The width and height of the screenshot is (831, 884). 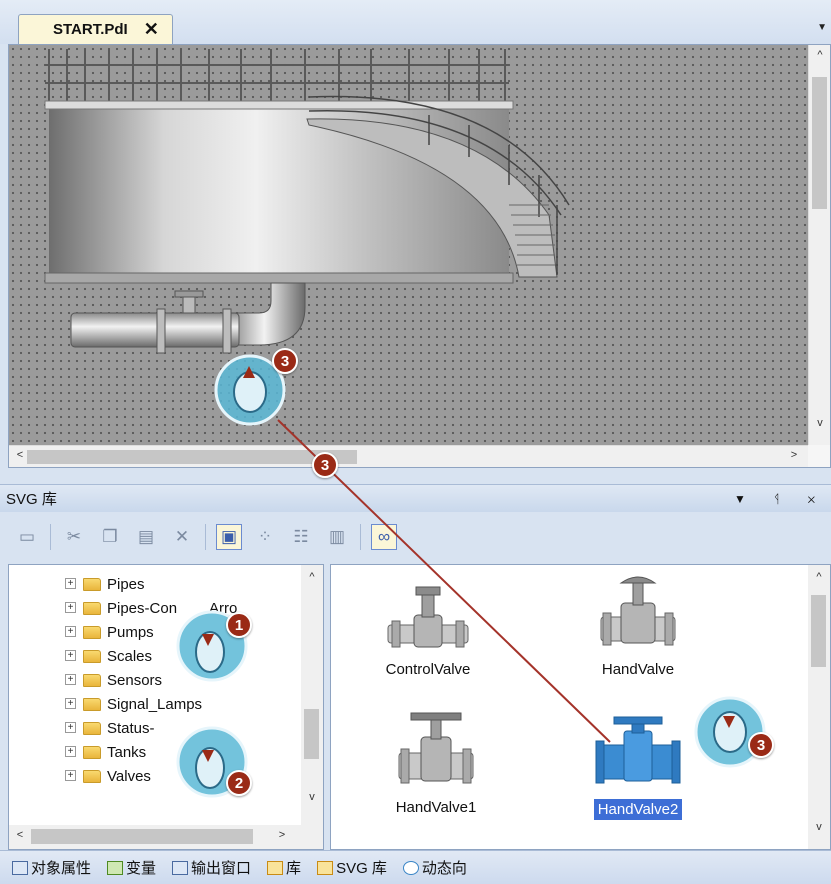 I want to click on document-tab-start: START.PdI ✕, so click(x=95, y=29).